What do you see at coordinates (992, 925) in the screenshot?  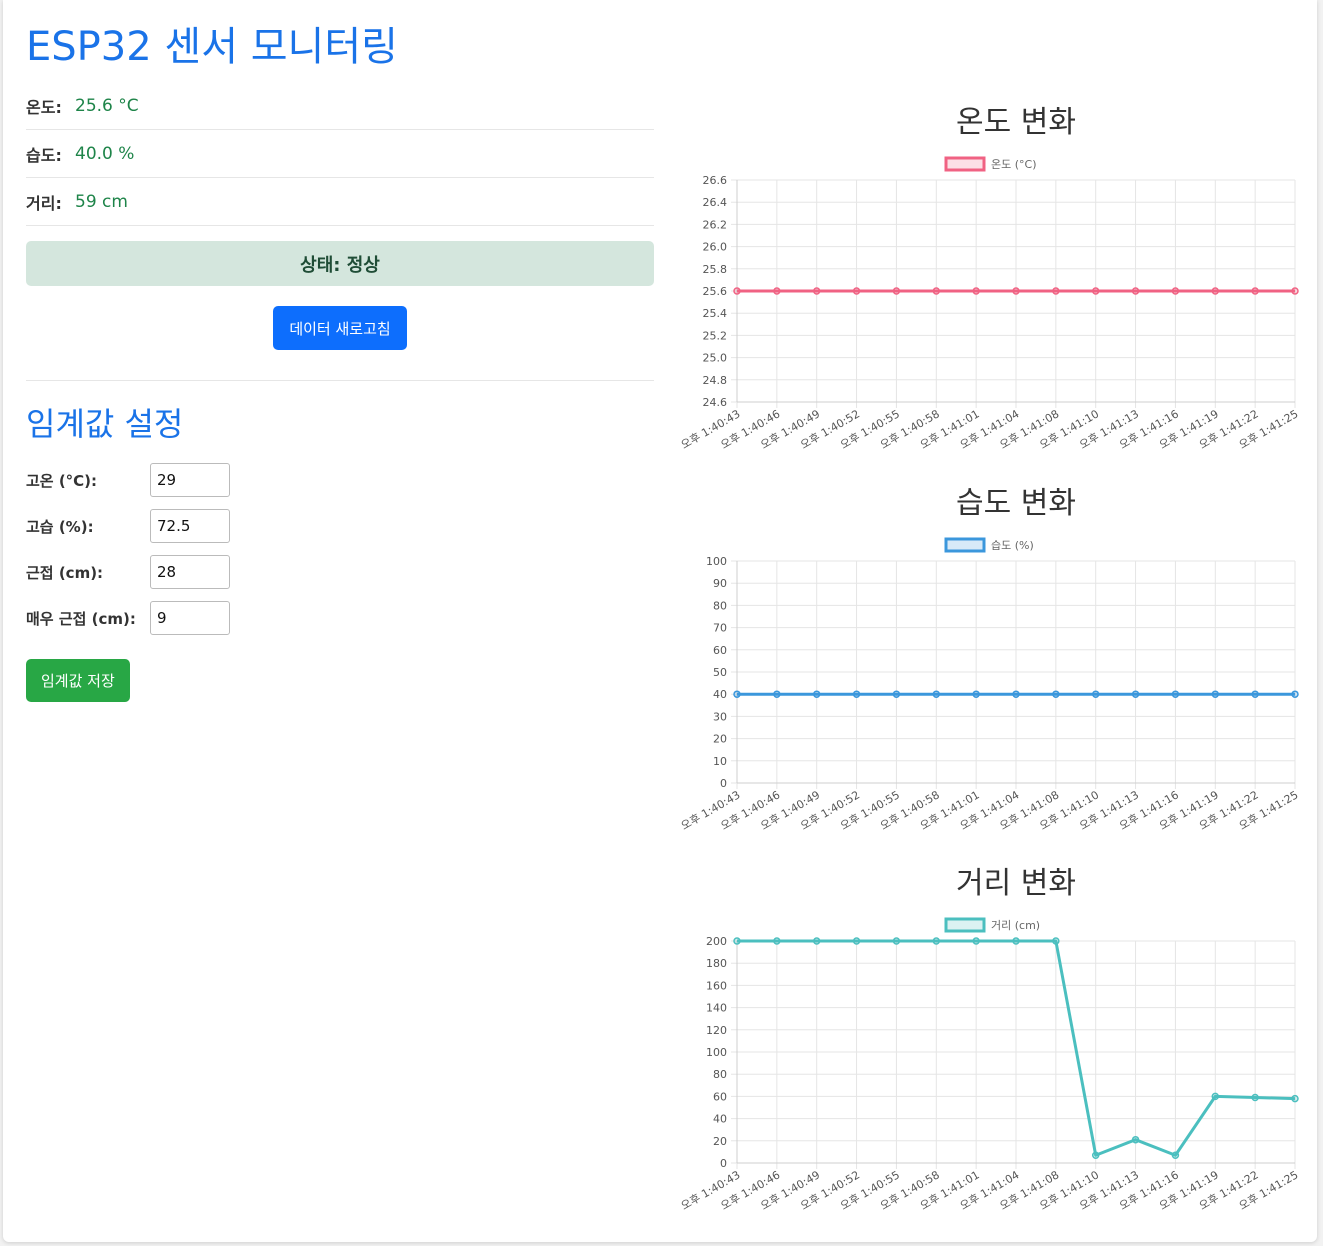 I see `chart-legend: 거리 (cm)` at bounding box center [992, 925].